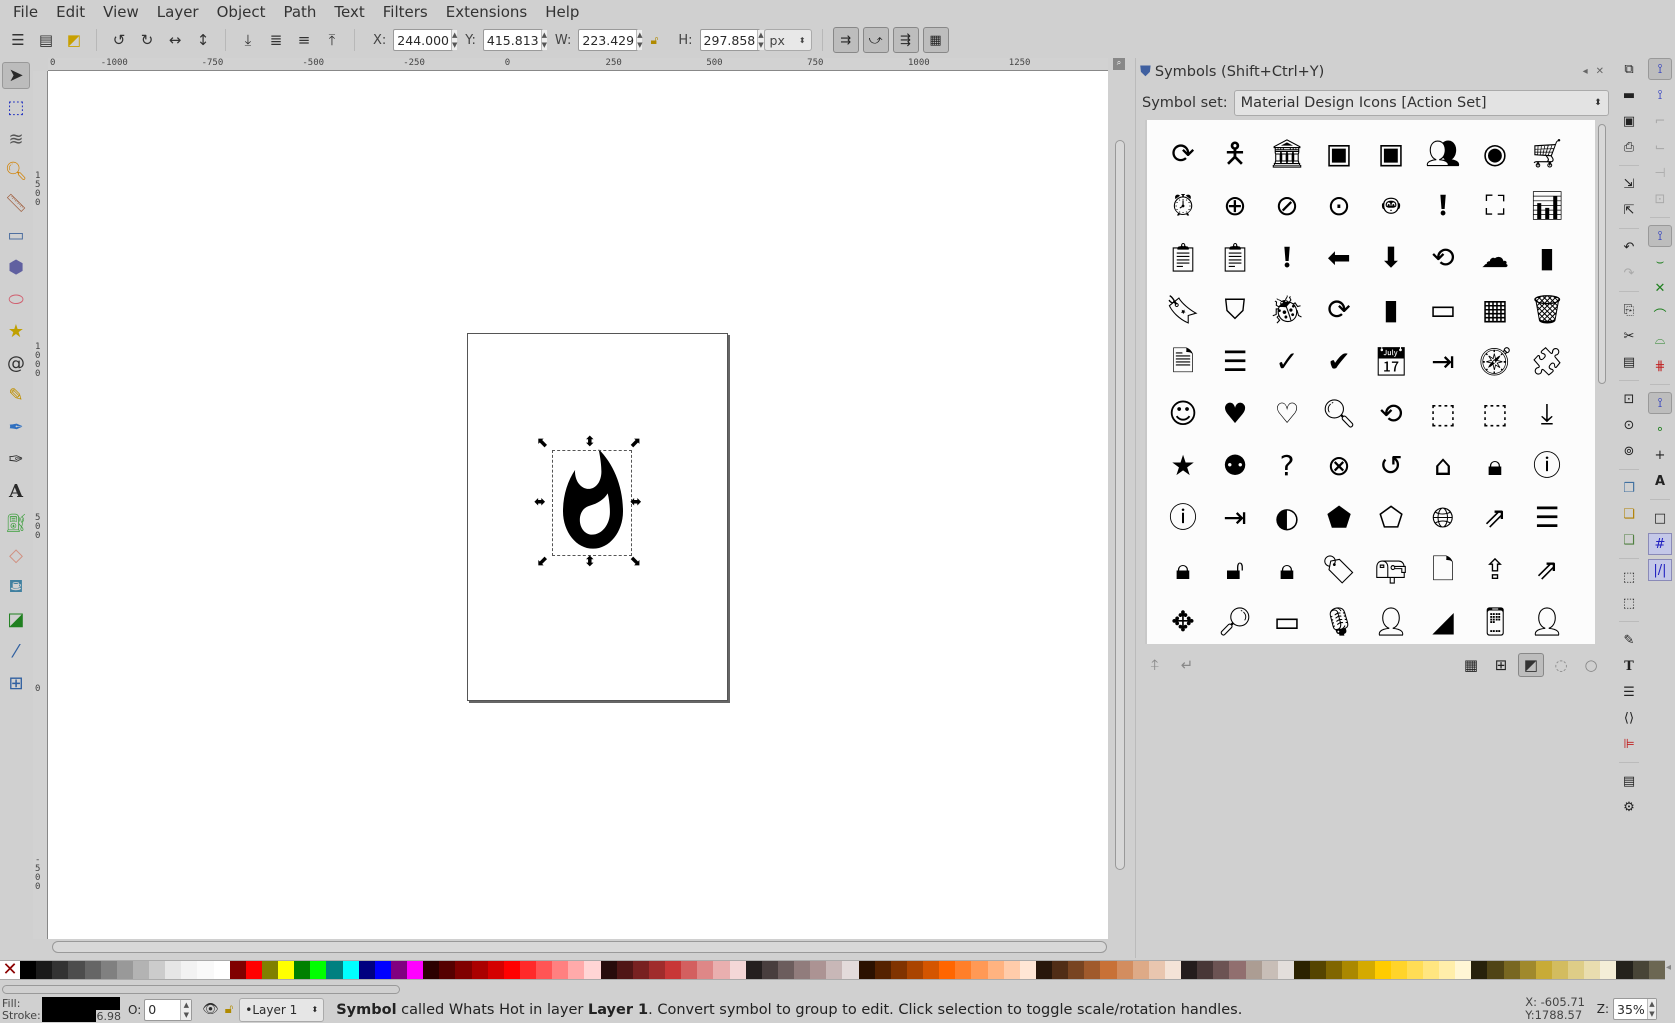 This screenshot has height=1023, width=1675. Describe the element at coordinates (16, 203) in the screenshot. I see `measure-tool-icon: 📏︎` at that location.